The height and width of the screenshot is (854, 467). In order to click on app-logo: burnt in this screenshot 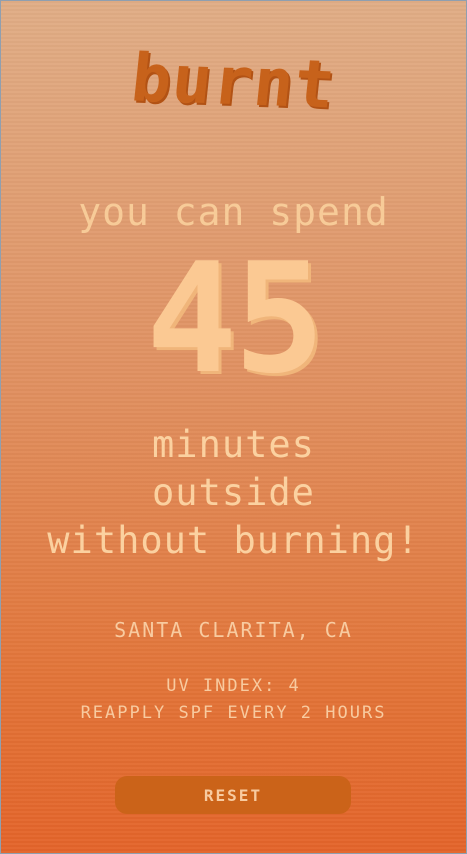, I will do `click(233, 81)`.